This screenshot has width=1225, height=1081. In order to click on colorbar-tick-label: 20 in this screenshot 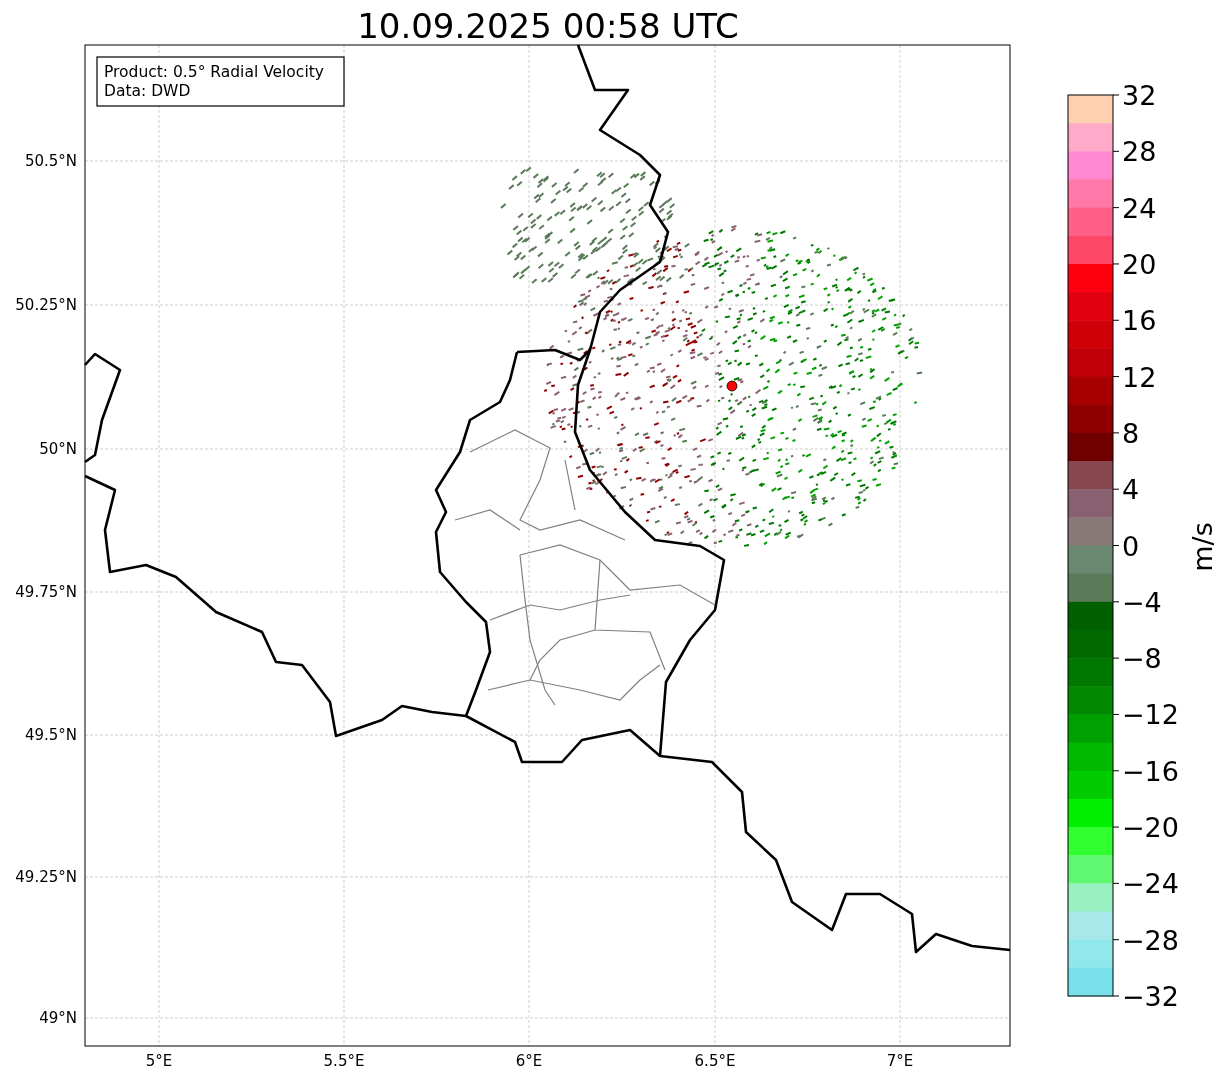, I will do `click(1139, 264)`.